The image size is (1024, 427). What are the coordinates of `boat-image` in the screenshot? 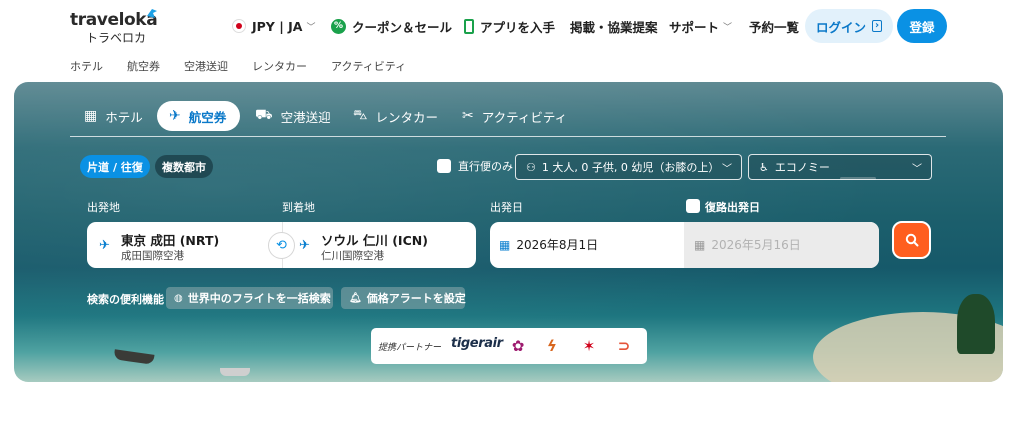 It's located at (235, 372).